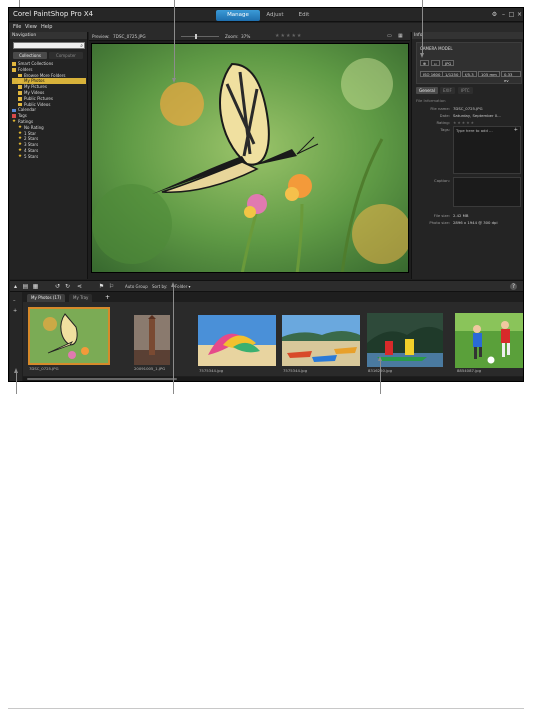 The width and height of the screenshot is (533, 714). I want to click on field-rating: Rating: ★★★★★, so click(445, 122).